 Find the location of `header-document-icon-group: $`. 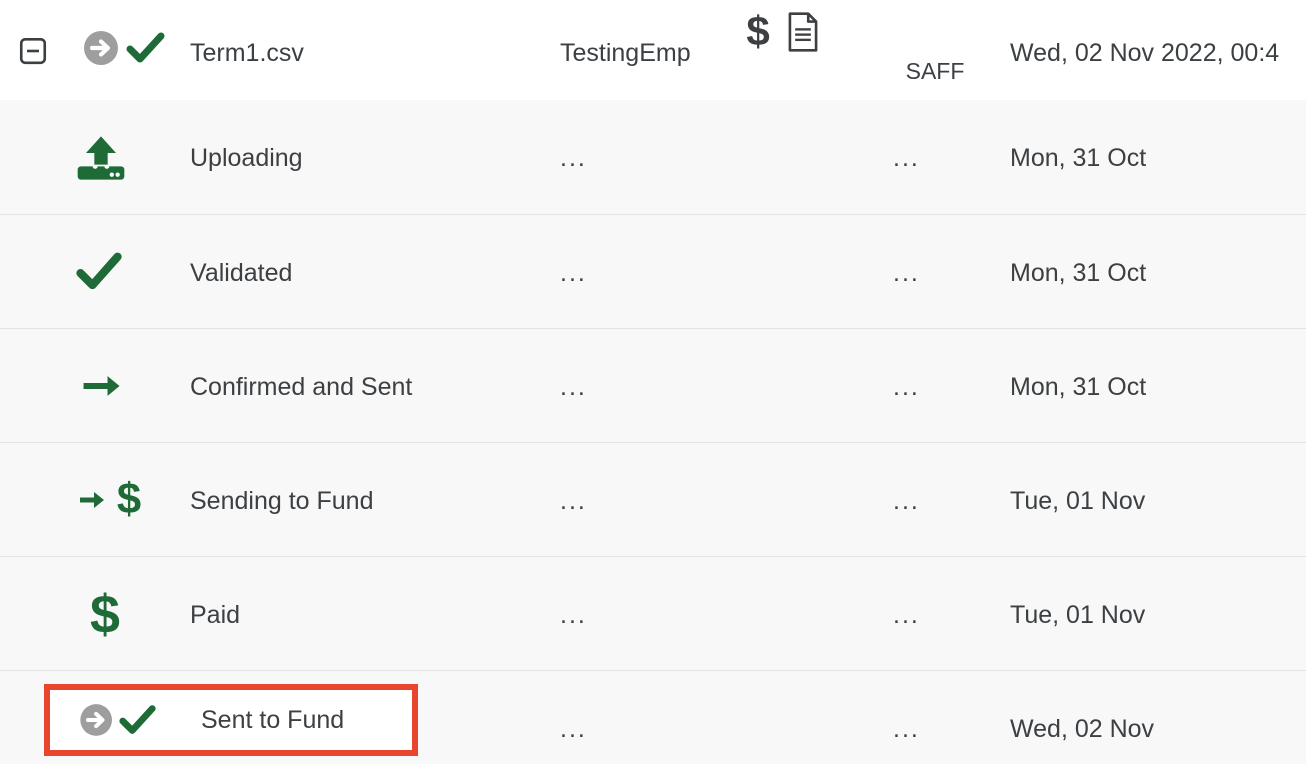

header-document-icon-group: $ is located at coordinates (780, 32).